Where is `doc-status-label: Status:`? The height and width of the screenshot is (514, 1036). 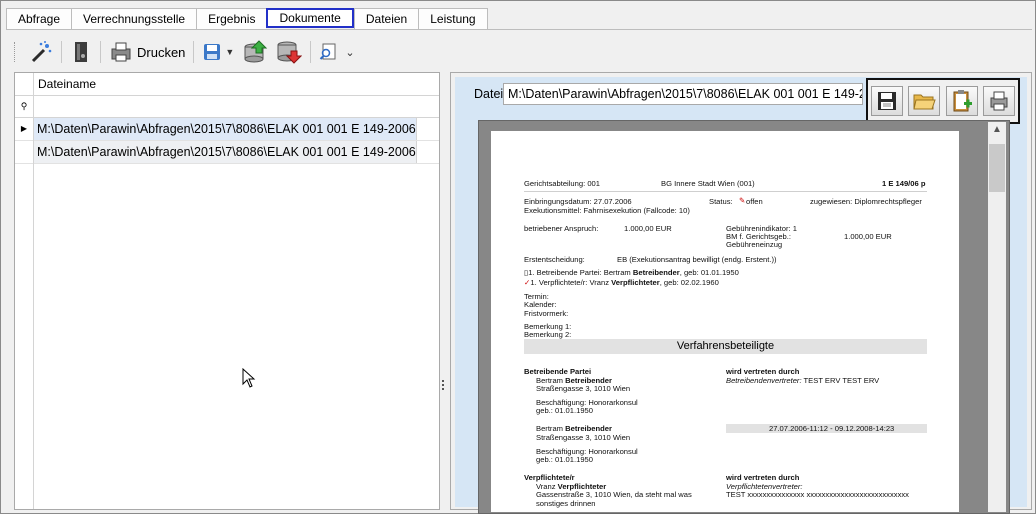 doc-status-label: Status: is located at coordinates (721, 201).